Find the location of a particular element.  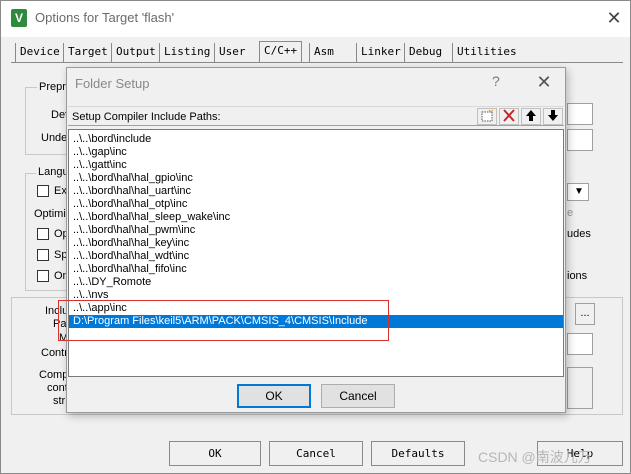

misc-controls-field is located at coordinates (580, 344).